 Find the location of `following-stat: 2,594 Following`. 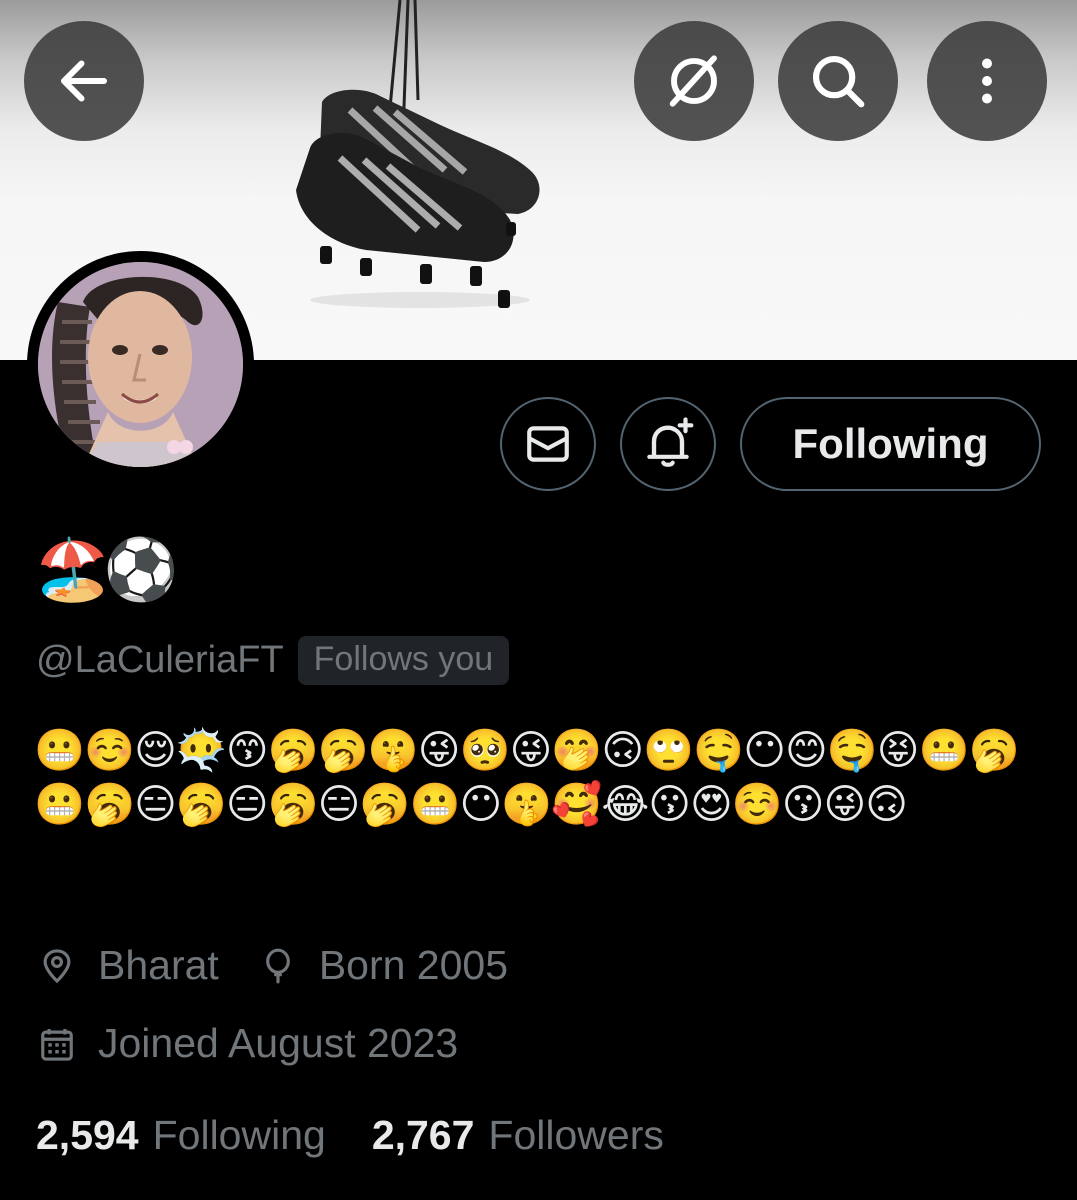

following-stat: 2,594 Following is located at coordinates (181, 1135).